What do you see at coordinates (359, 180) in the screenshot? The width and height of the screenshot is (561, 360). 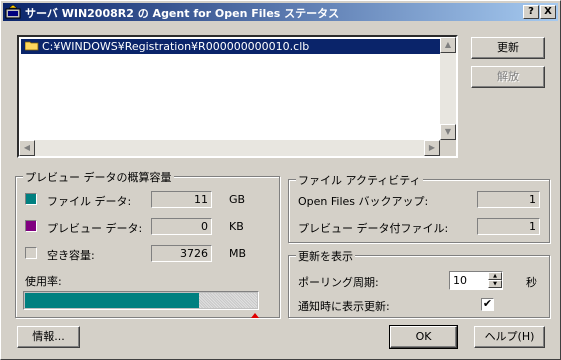 I see `activity-group-title: ファイル アクティビティ` at bounding box center [359, 180].